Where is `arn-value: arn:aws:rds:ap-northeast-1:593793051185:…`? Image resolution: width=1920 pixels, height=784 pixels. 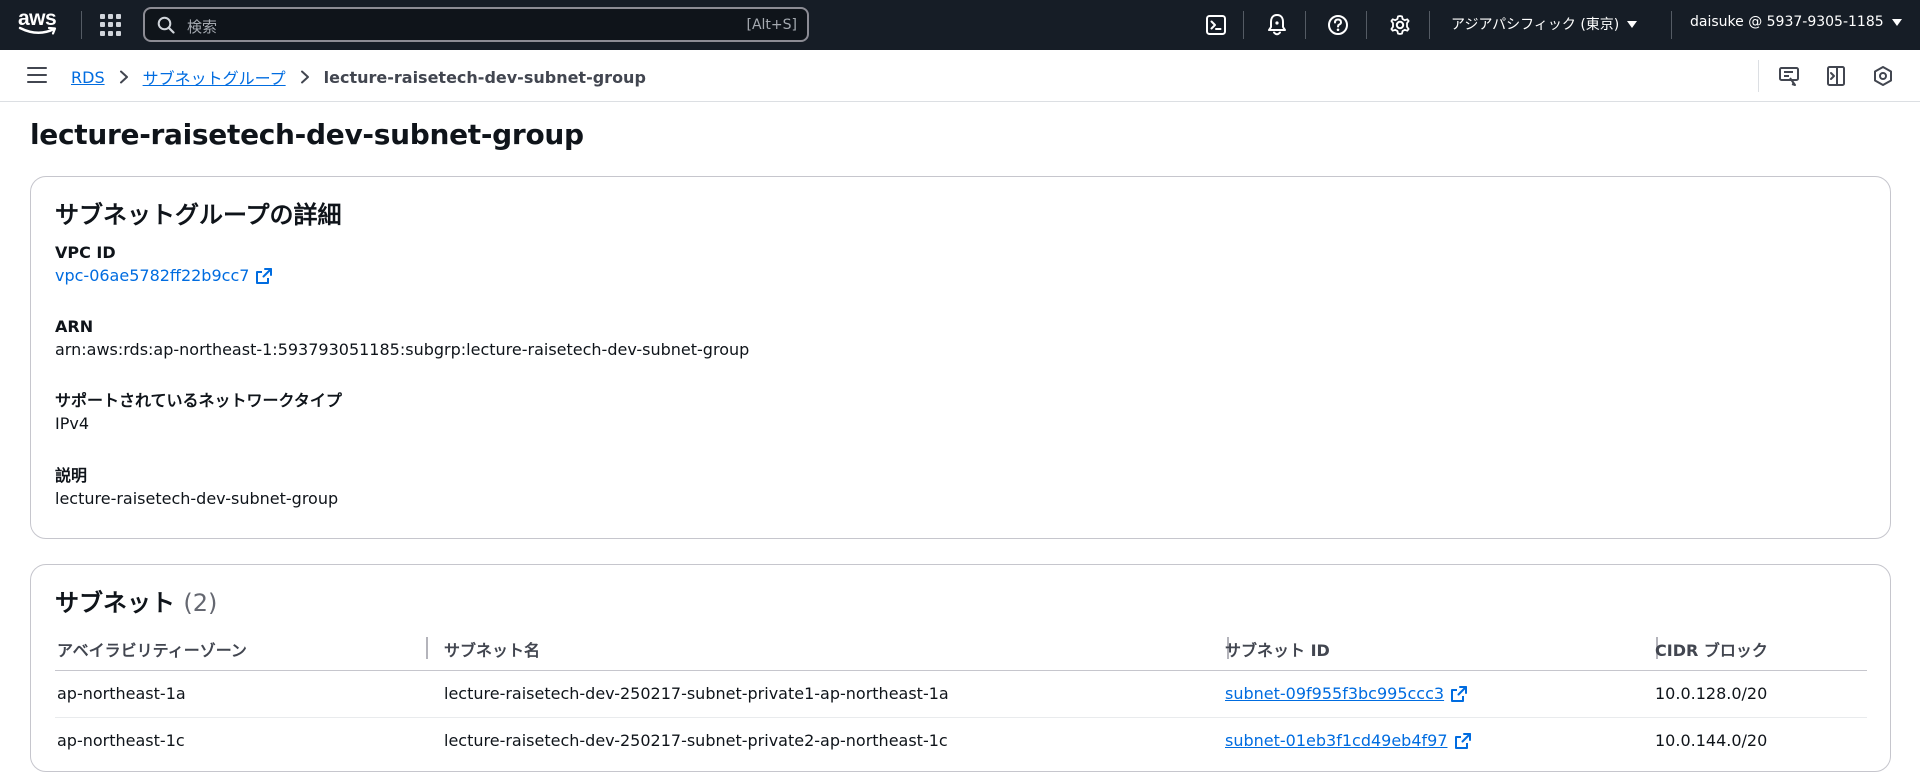
arn-value: arn:aws:rds:ap-northeast-1:593793051185:… is located at coordinates (402, 349).